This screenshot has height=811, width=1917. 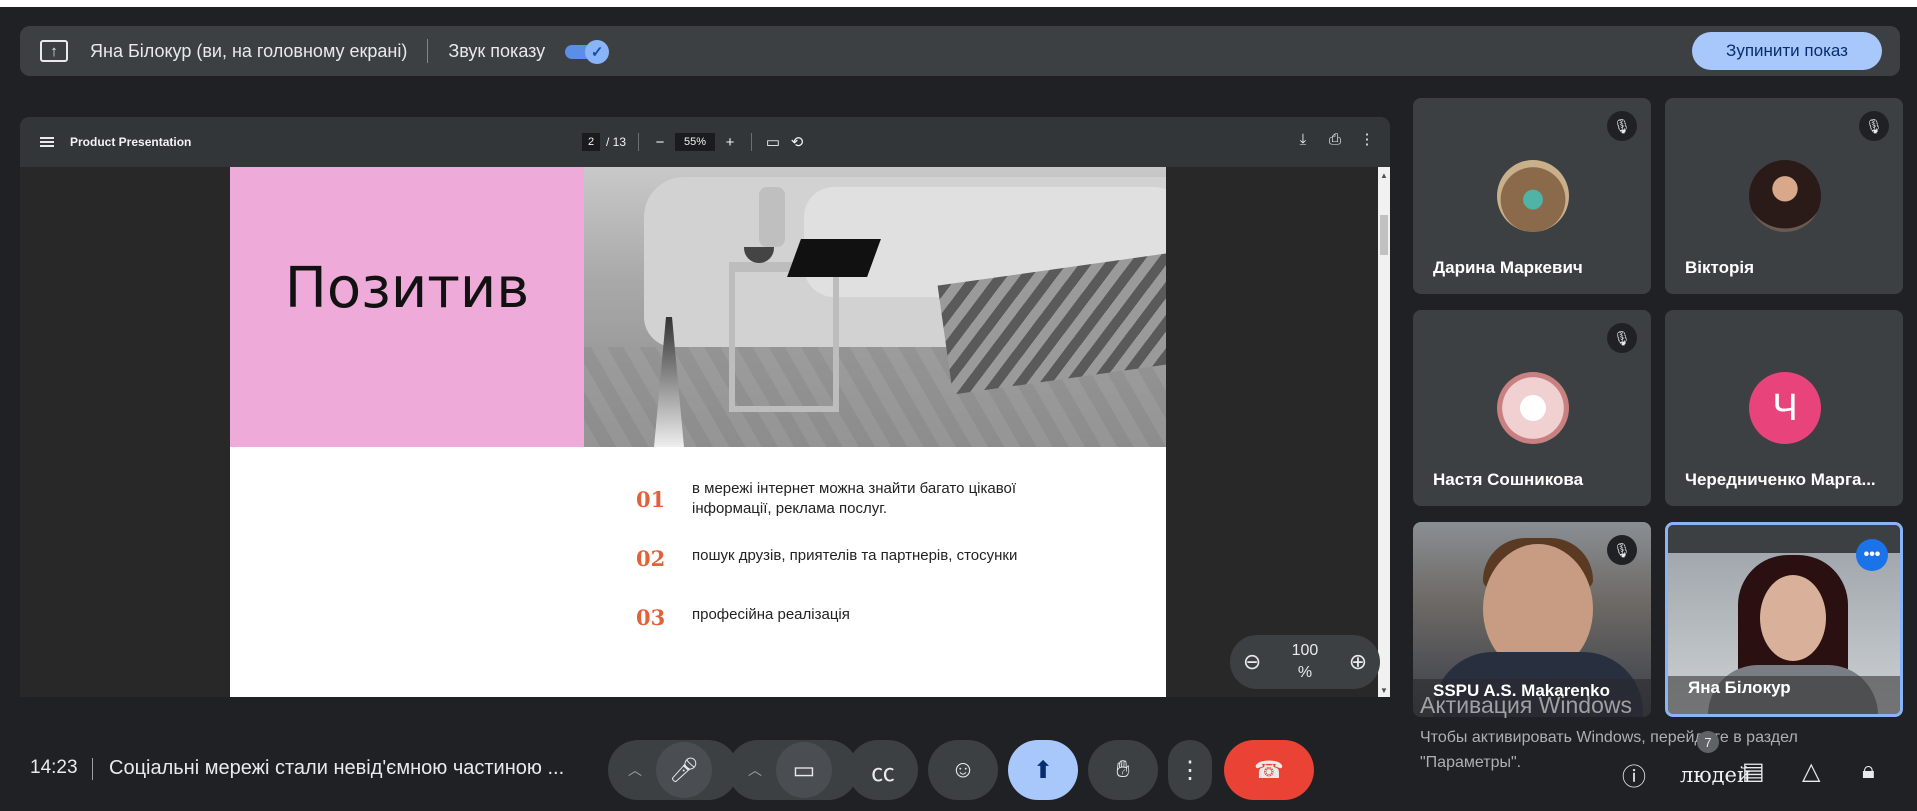 I want to click on people-label: людей, so click(x=1715, y=775).